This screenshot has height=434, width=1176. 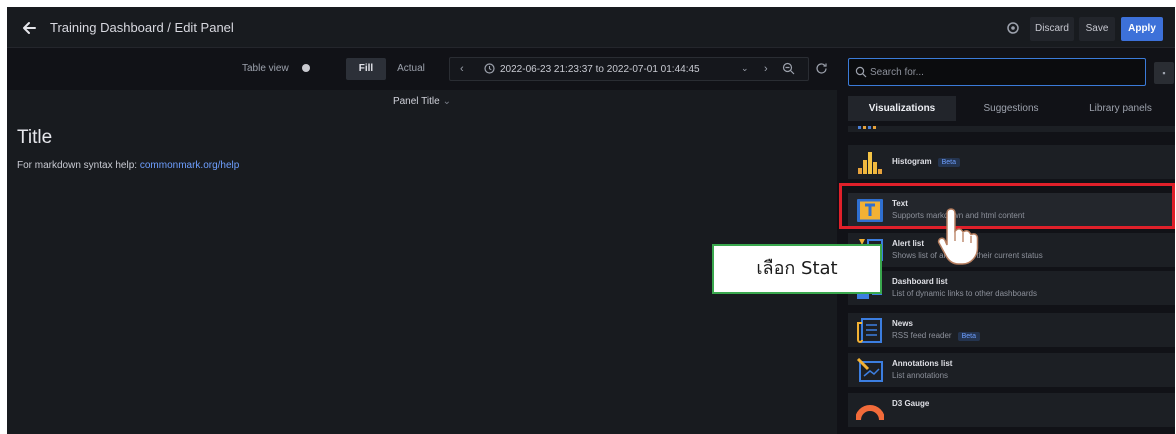 What do you see at coordinates (1120, 108) in the screenshot?
I see `tab-library-panels: Library panels` at bounding box center [1120, 108].